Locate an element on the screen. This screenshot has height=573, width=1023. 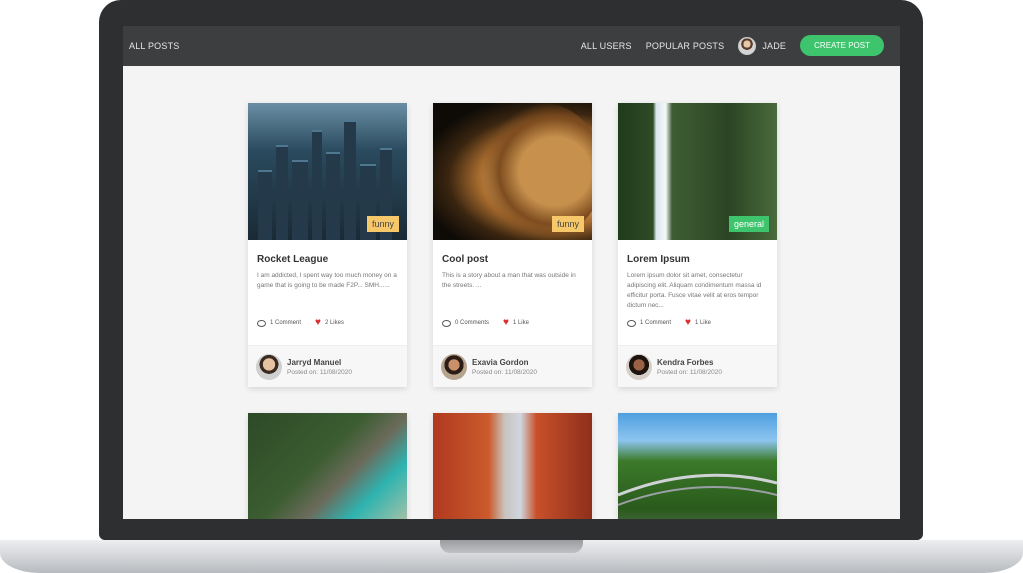
post-stats: 1 Comment ♥ 2 Likes is located at coordinates (305, 322).